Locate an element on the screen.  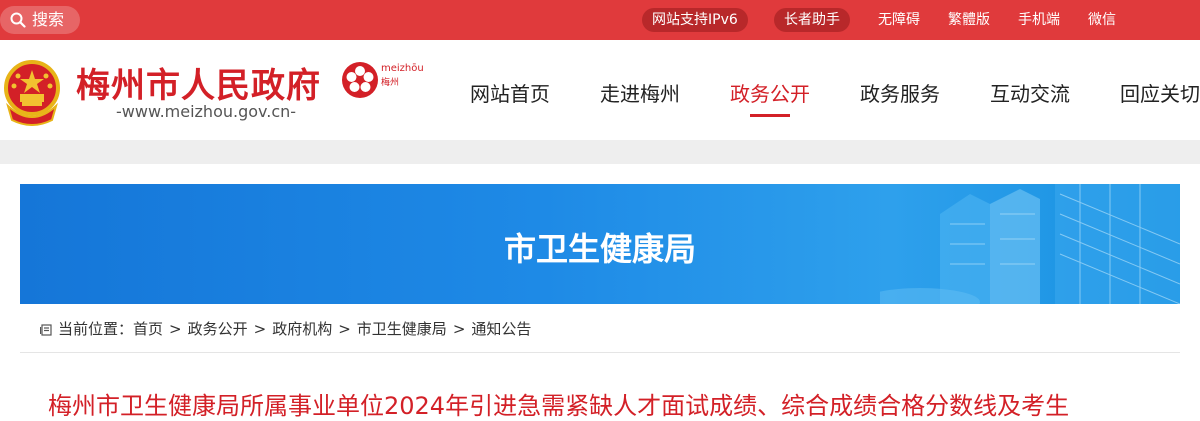
breadcrumb-home: 首页 is located at coordinates (148, 329).